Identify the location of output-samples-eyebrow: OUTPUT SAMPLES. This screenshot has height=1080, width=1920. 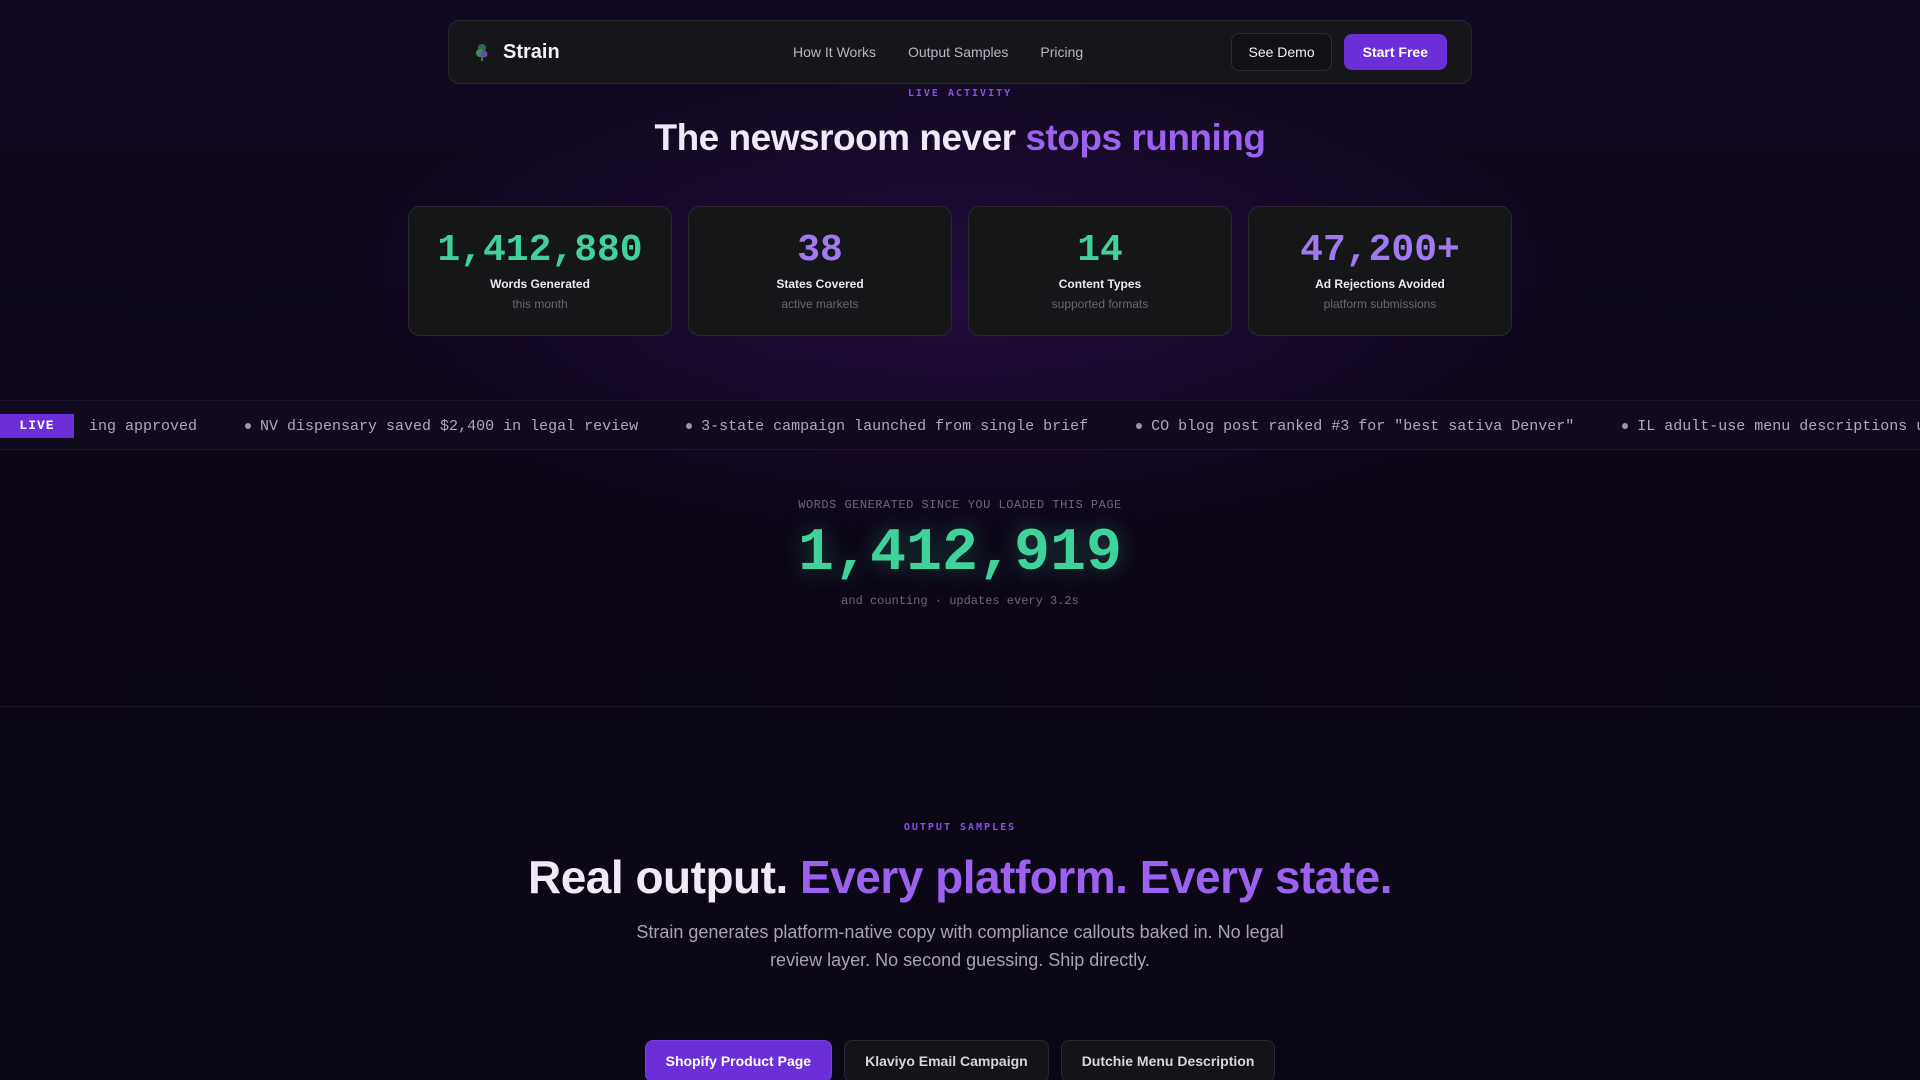
(960, 827).